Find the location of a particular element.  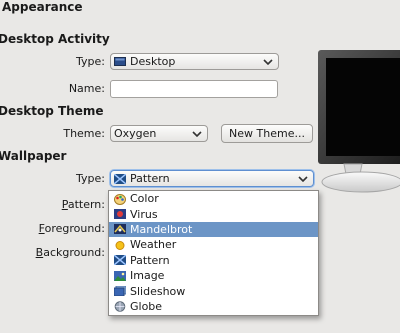

dropdown-option-label: Mandelbrot is located at coordinates (161, 229).